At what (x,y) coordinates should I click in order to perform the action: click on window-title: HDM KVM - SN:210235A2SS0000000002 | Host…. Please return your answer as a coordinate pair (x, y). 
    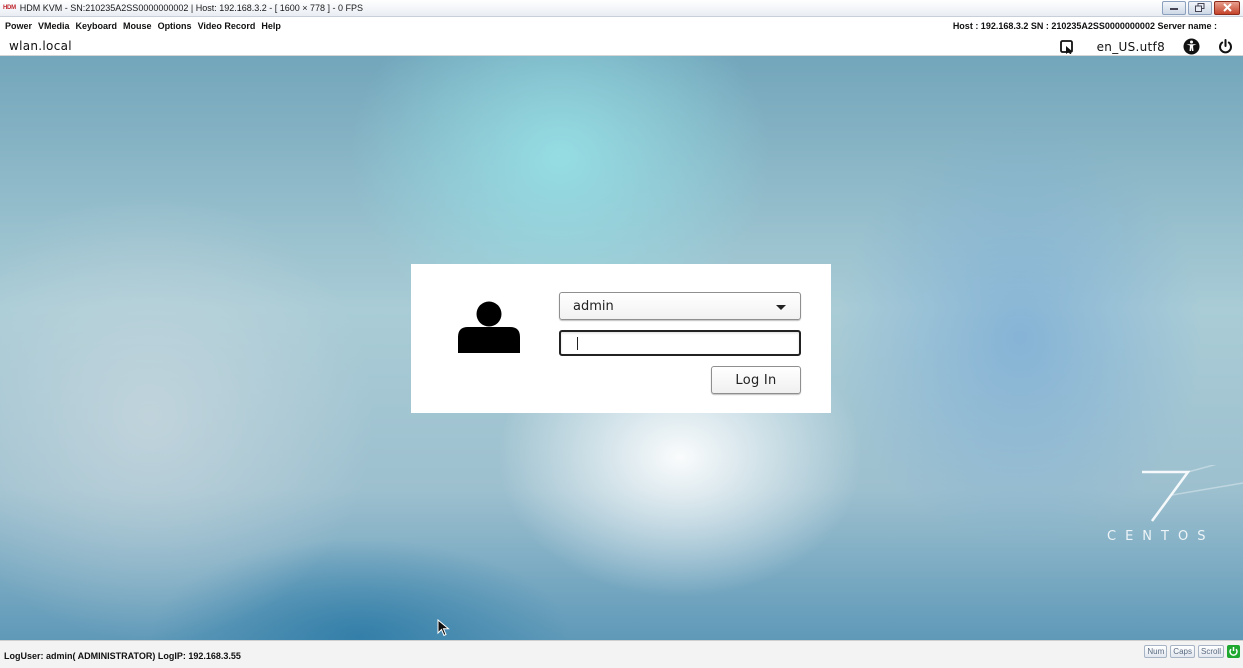
    Looking at the image, I should click on (191, 8).